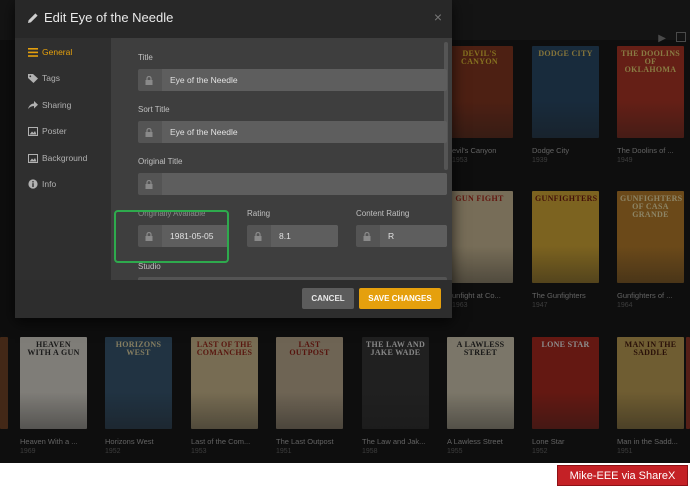  Describe the element at coordinates (51, 78) in the screenshot. I see `sidebar-item-label: Tags` at that location.